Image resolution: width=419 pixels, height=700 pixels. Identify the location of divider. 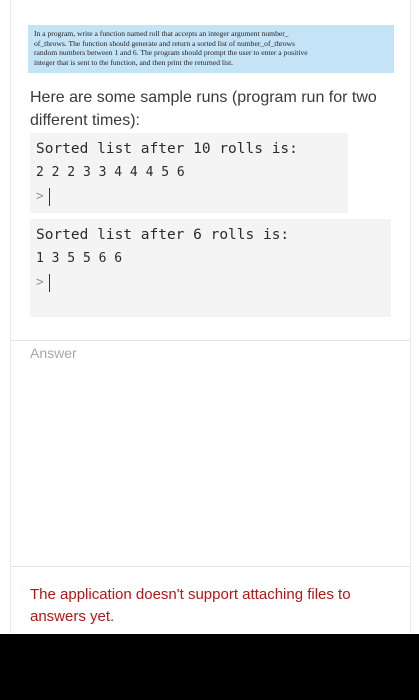
(210, 566).